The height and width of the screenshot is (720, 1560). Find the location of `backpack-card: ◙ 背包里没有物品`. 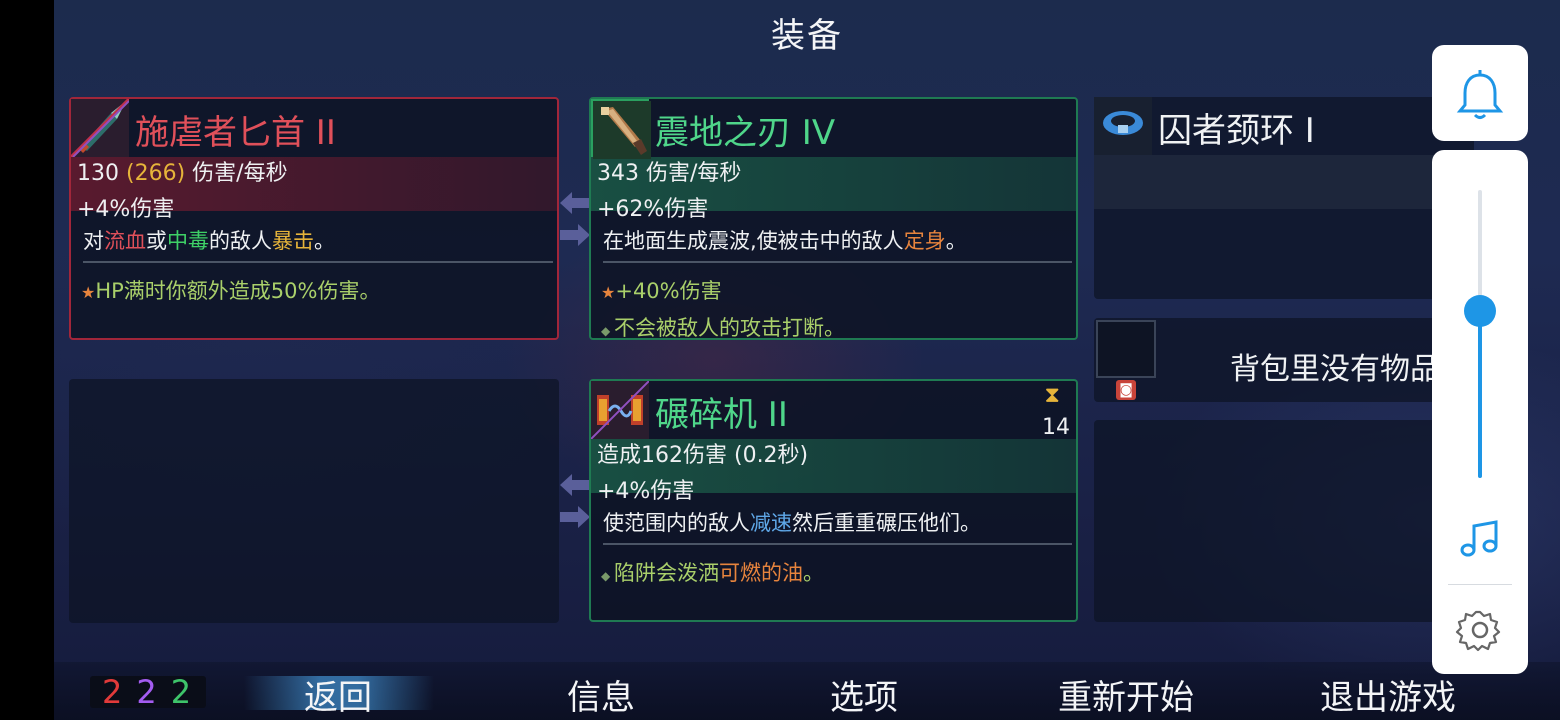

backpack-card: ◙ 背包里没有物品 is located at coordinates (1284, 360).